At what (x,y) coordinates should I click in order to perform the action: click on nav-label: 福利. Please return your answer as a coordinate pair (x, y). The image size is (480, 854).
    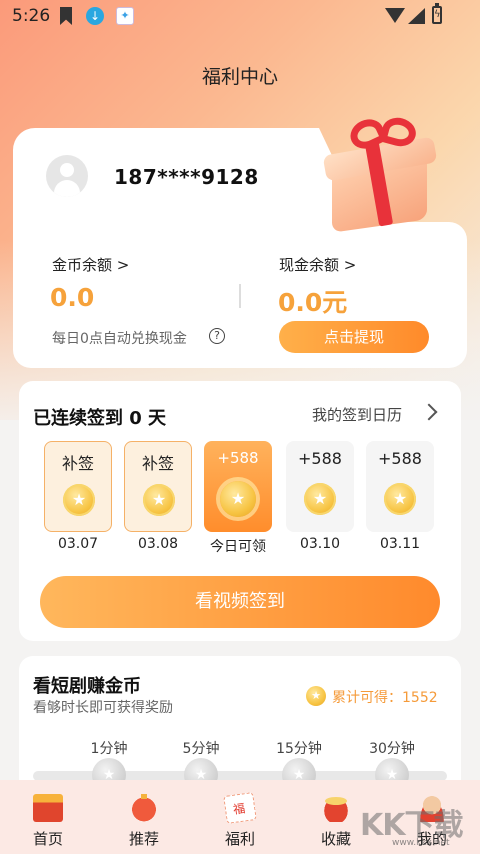
    Looking at the image, I should click on (239, 839).